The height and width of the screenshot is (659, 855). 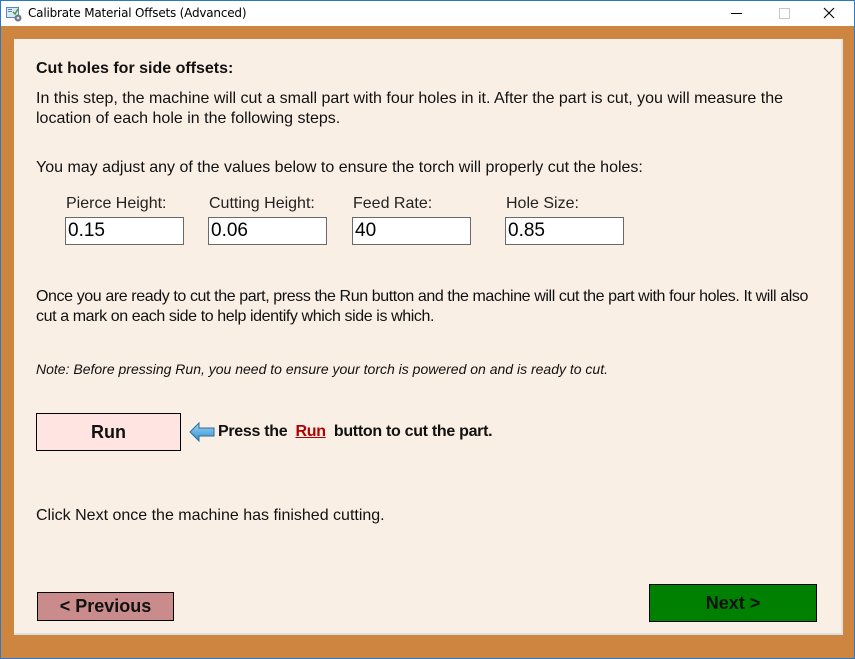 What do you see at coordinates (135, 68) in the screenshot?
I see `step-heading: Cut holes for side offsets:` at bounding box center [135, 68].